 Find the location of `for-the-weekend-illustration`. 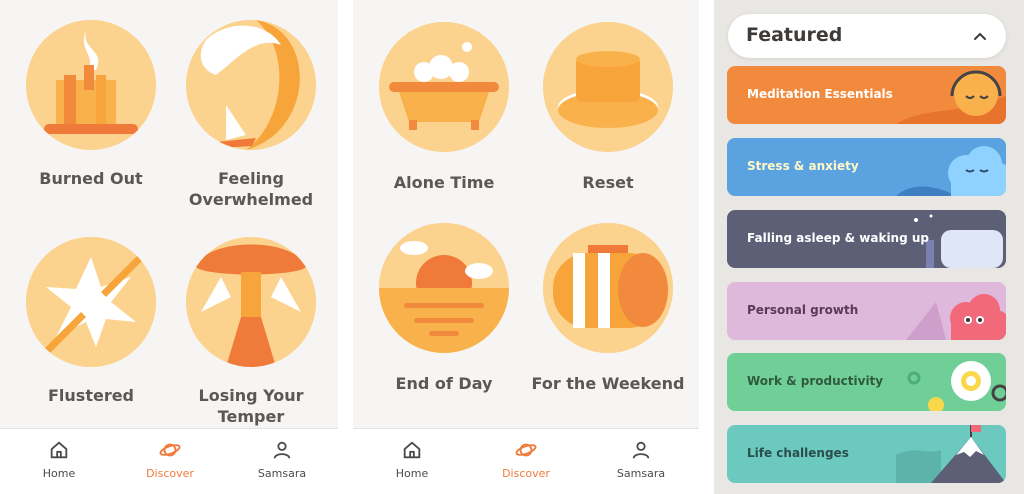

for-the-weekend-illustration is located at coordinates (608, 288).